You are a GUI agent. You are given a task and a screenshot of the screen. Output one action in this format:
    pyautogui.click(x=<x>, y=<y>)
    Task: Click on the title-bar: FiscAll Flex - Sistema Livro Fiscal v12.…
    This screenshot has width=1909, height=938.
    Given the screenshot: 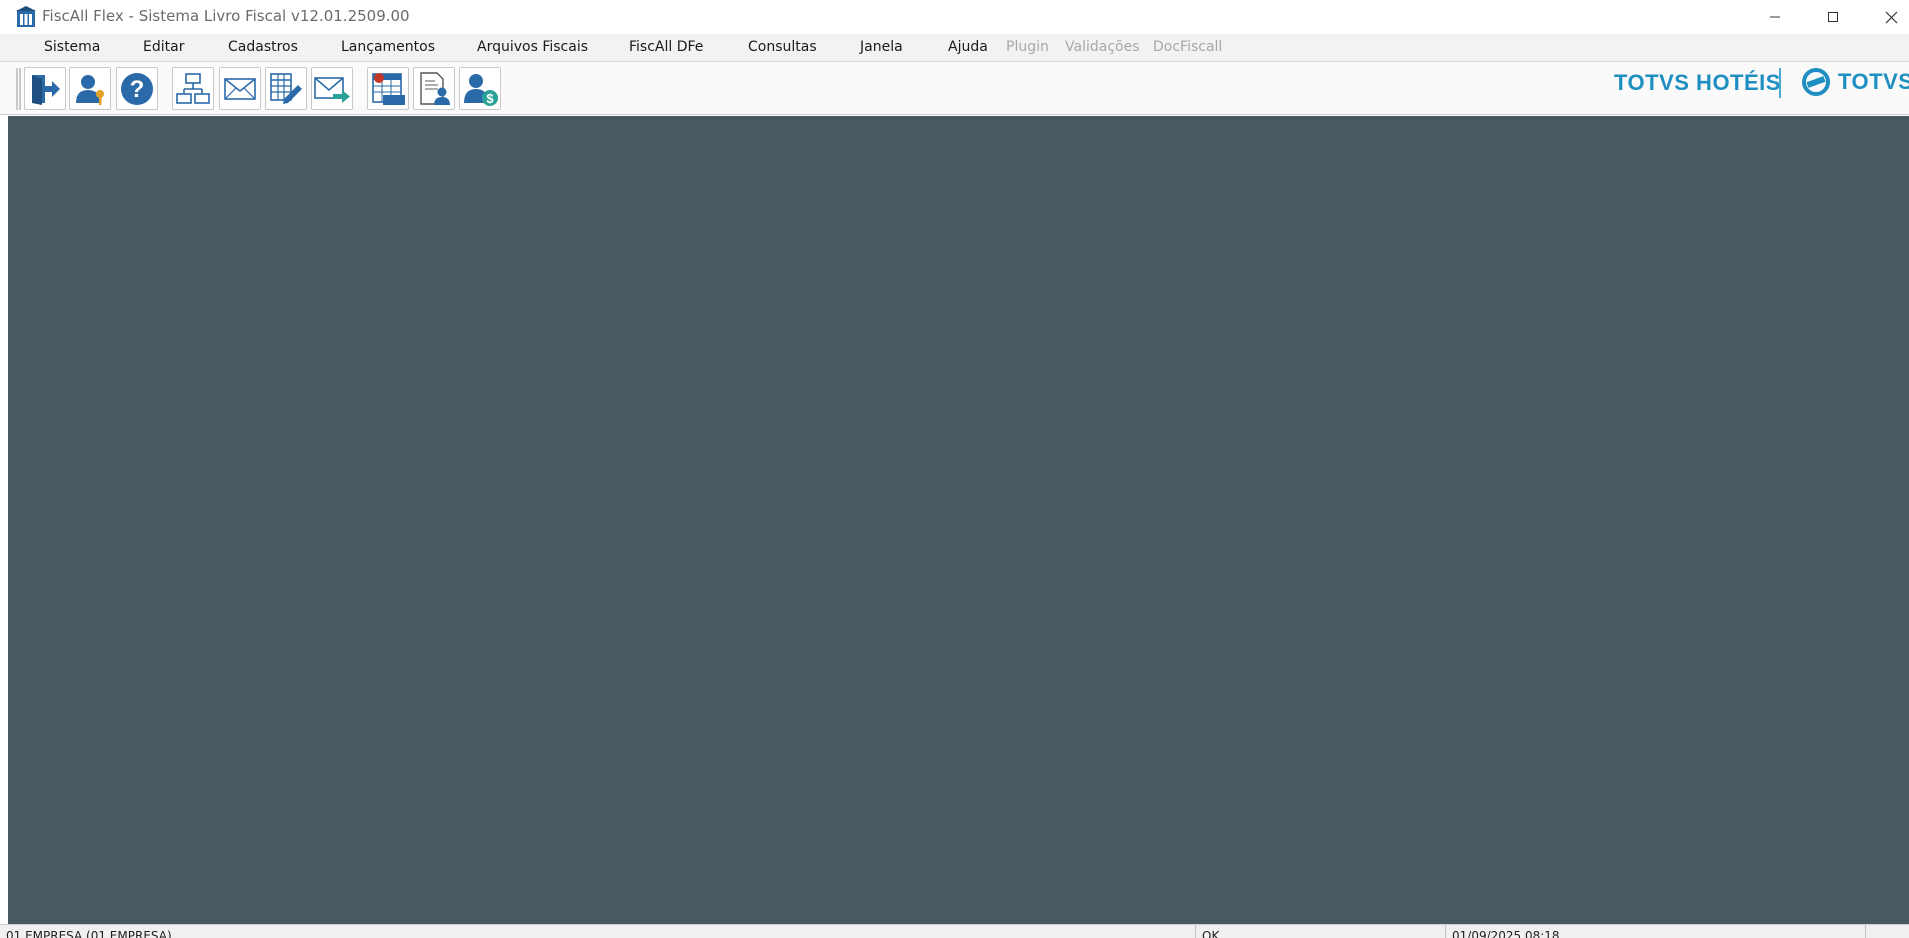 What is the action you would take?
    pyautogui.click(x=954, y=17)
    